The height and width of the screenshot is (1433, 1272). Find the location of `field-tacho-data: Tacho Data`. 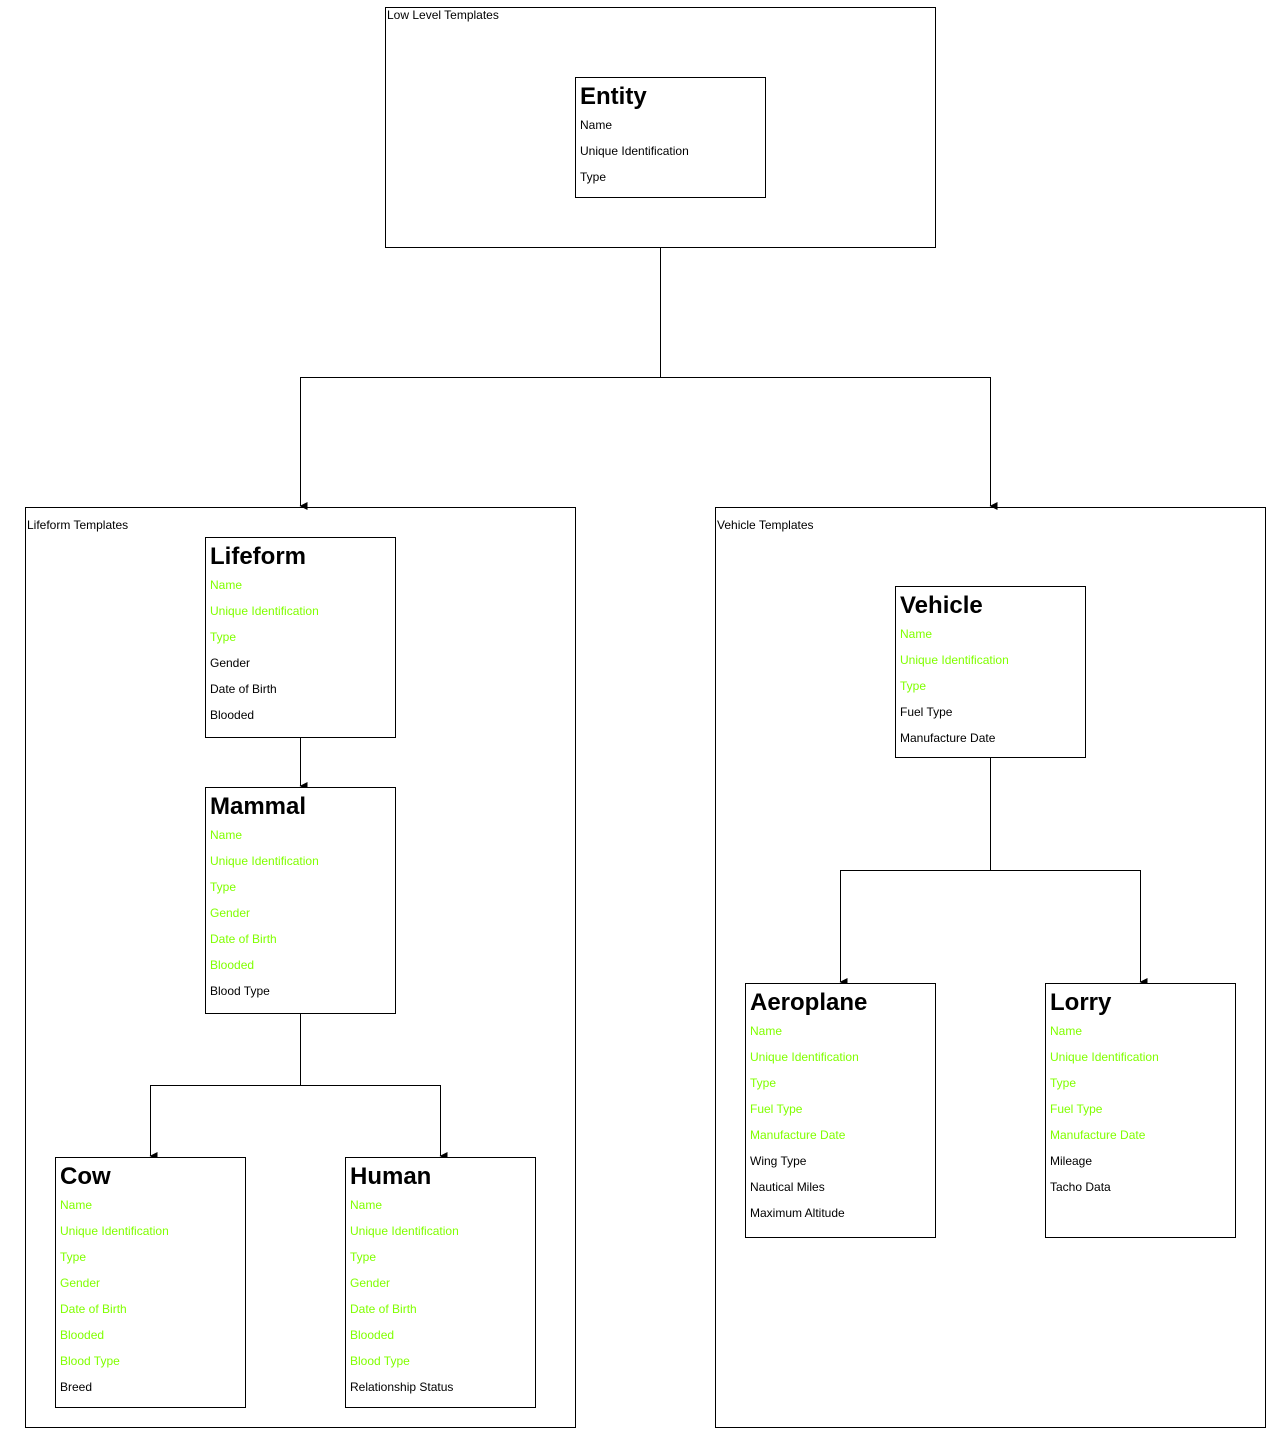

field-tacho-data: Tacho Data is located at coordinates (1080, 1187).